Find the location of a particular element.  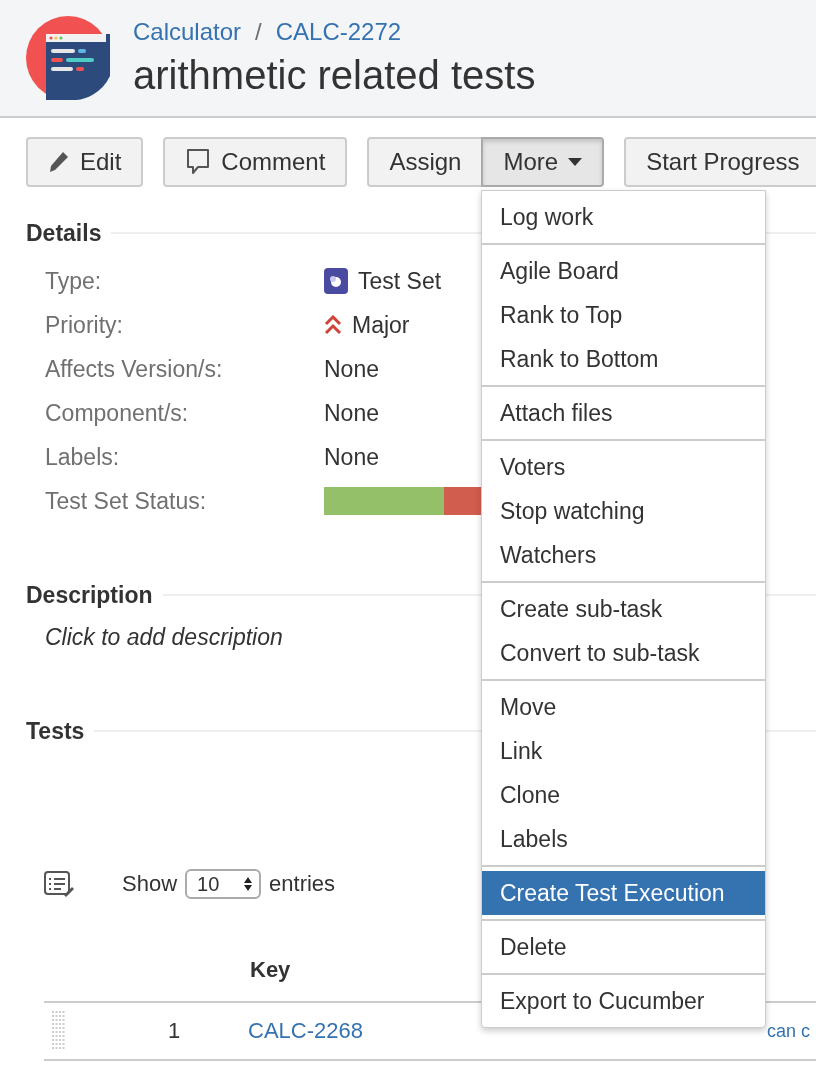

field-label: Type: is located at coordinates (74, 281).